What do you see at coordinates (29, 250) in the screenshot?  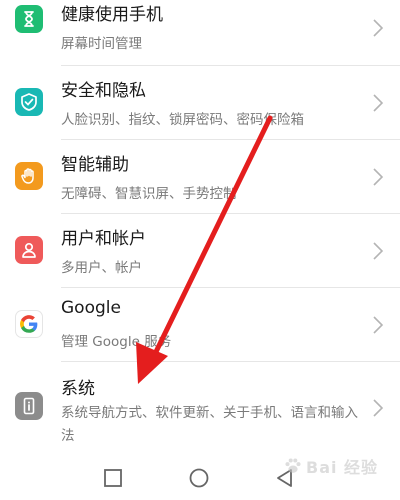 I see `user-icon` at bounding box center [29, 250].